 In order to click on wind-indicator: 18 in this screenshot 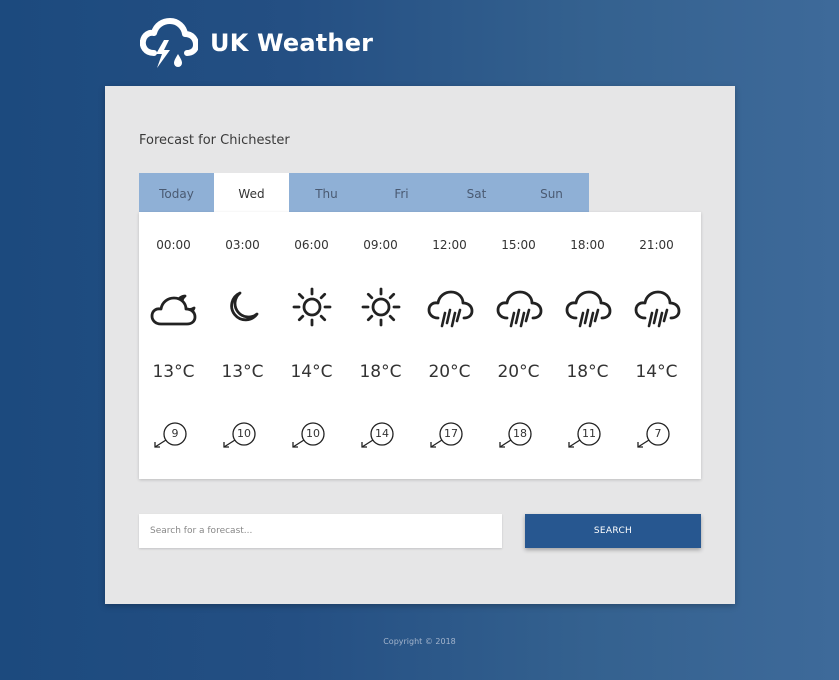, I will do `click(519, 434)`.